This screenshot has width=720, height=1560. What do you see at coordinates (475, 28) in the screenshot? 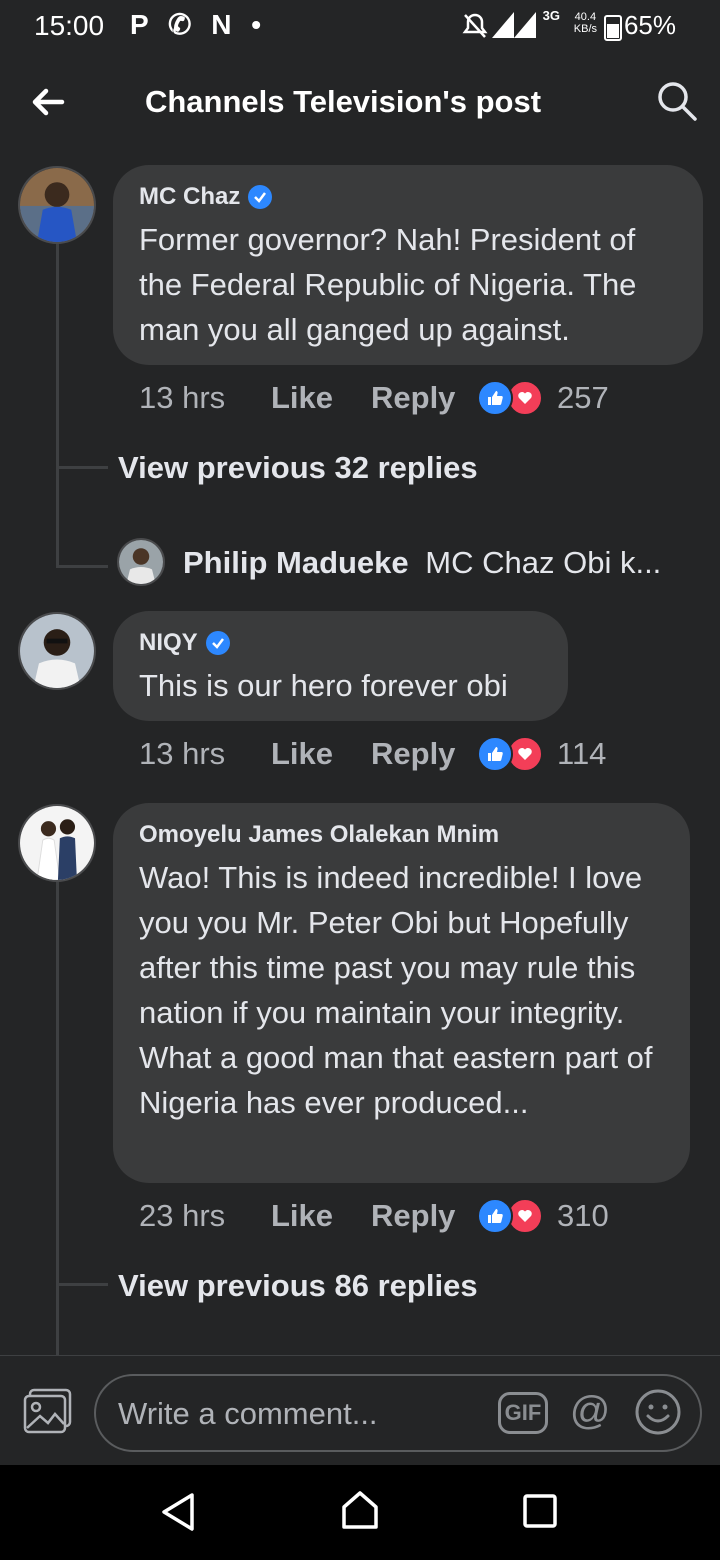
I see `mute-icon` at bounding box center [475, 28].